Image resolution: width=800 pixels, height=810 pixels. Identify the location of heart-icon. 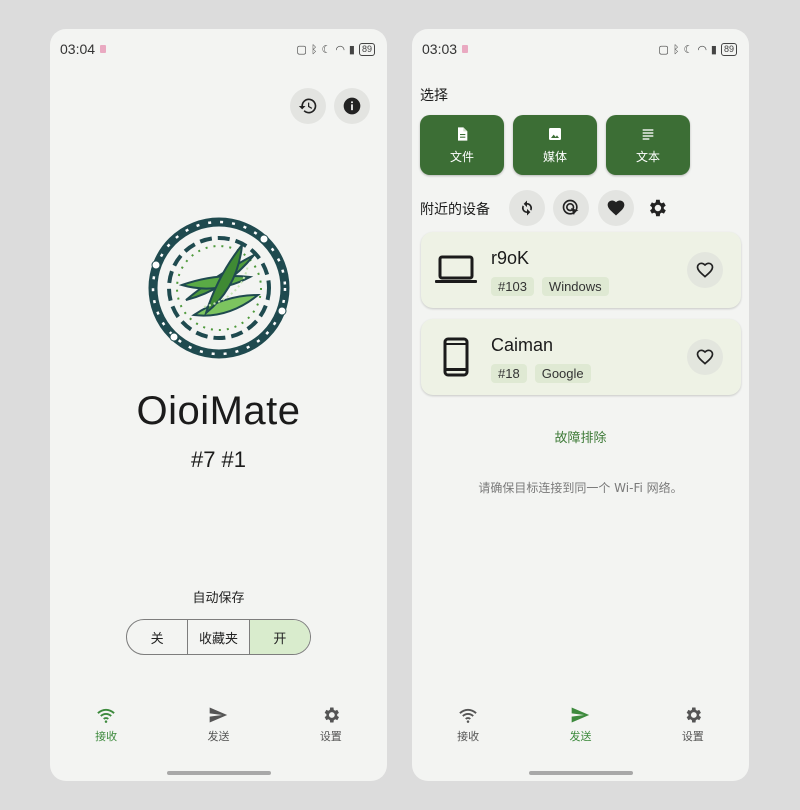
(616, 208).